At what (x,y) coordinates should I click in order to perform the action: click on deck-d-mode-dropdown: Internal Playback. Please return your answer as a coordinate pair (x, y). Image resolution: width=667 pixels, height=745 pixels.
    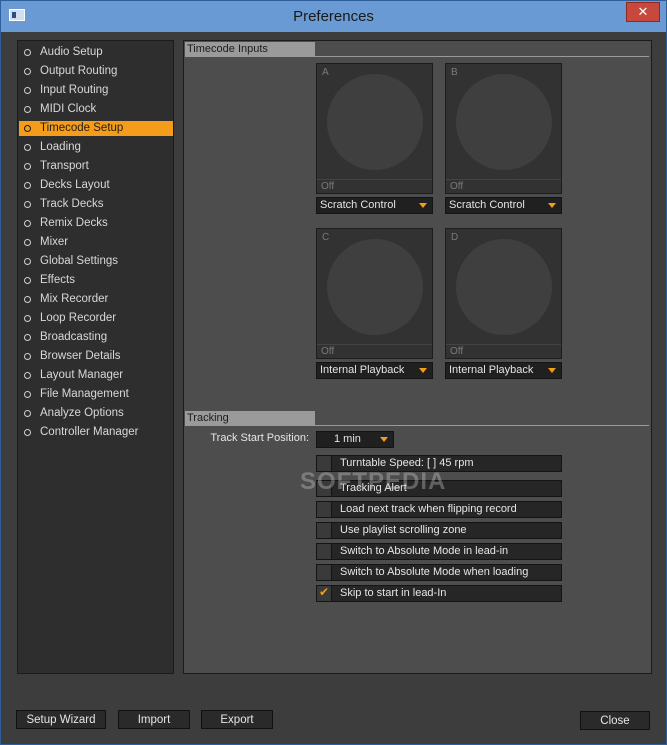
    Looking at the image, I should click on (503, 370).